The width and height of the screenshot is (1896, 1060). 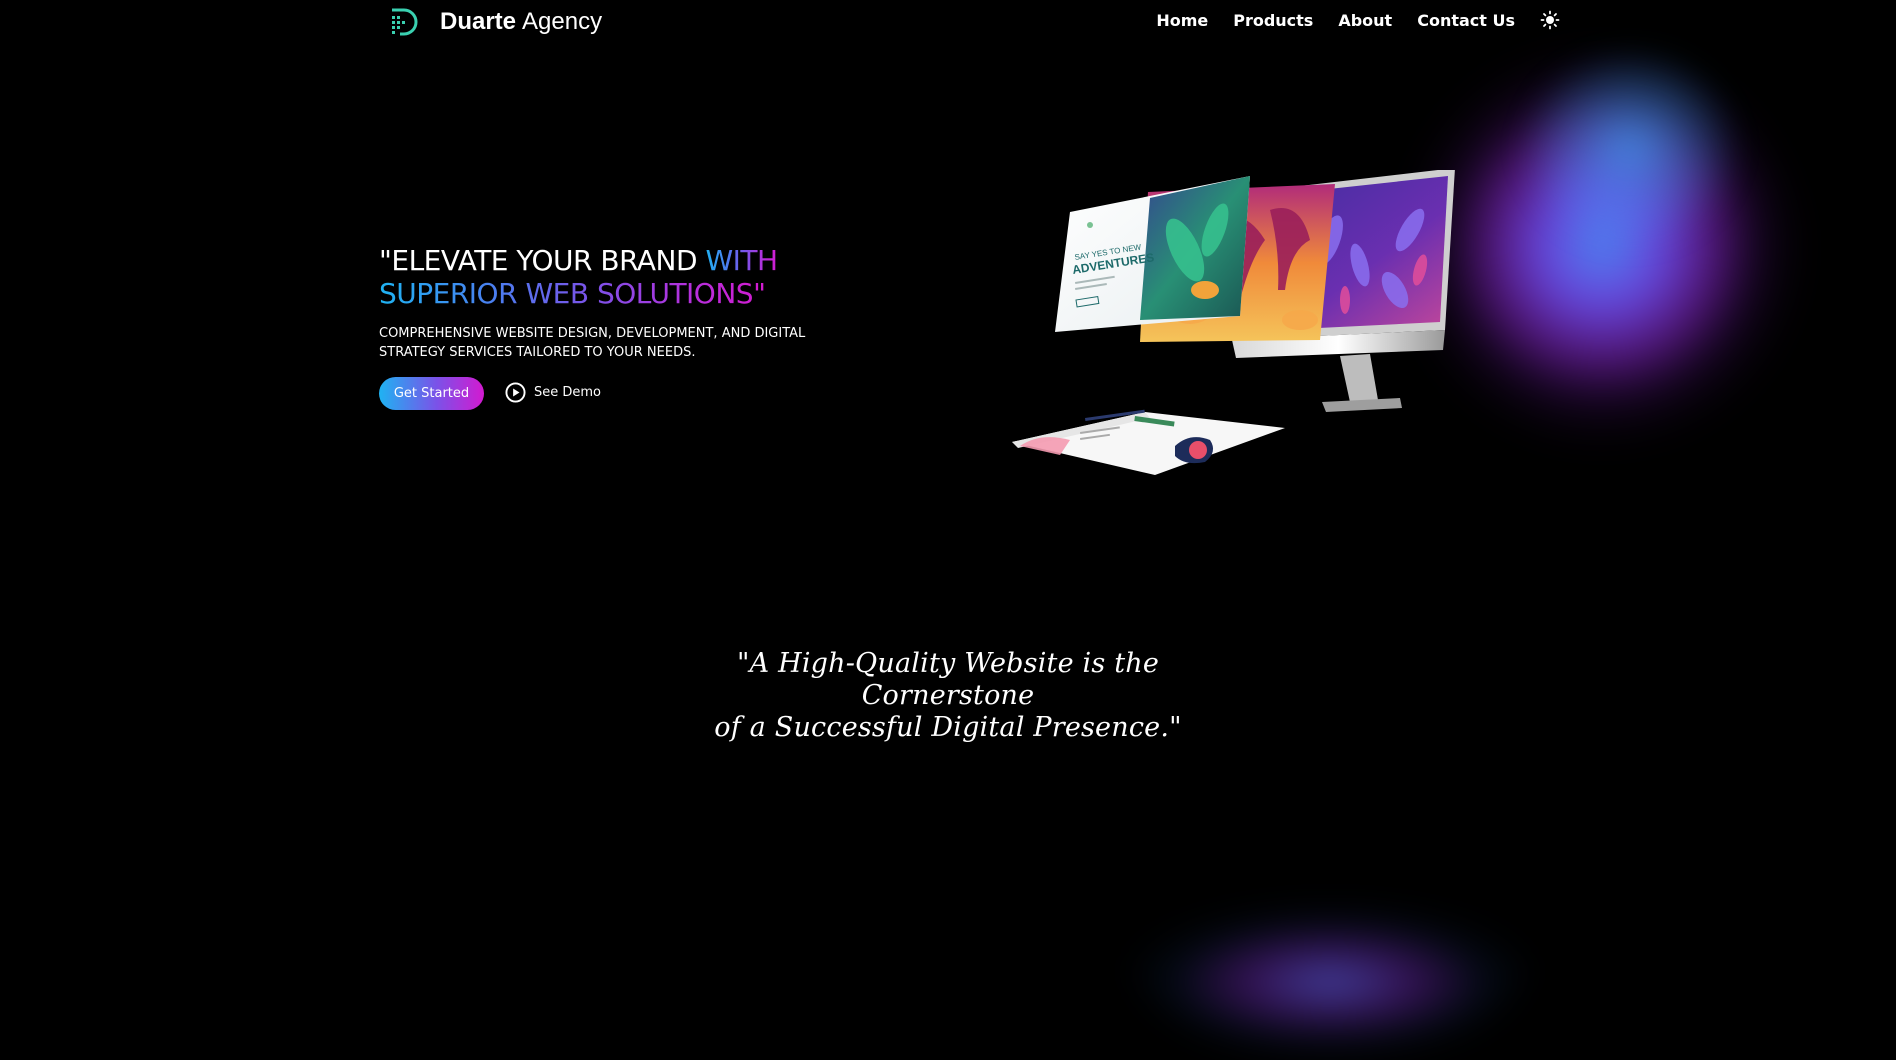 What do you see at coordinates (1330, 930) in the screenshot?
I see `background-glow-bottom` at bounding box center [1330, 930].